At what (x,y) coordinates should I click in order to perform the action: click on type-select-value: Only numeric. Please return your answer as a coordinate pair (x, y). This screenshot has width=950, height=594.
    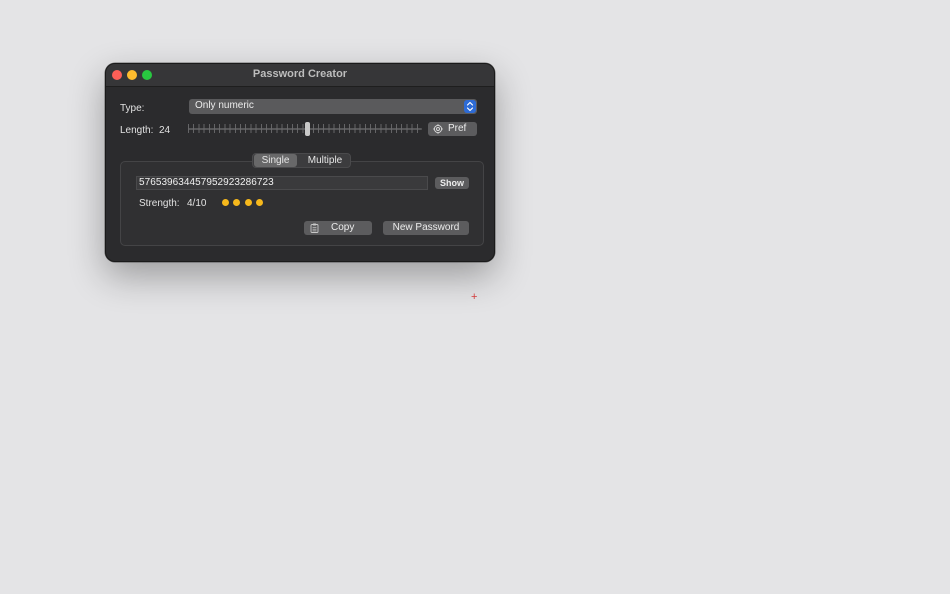
    Looking at the image, I should click on (224, 105).